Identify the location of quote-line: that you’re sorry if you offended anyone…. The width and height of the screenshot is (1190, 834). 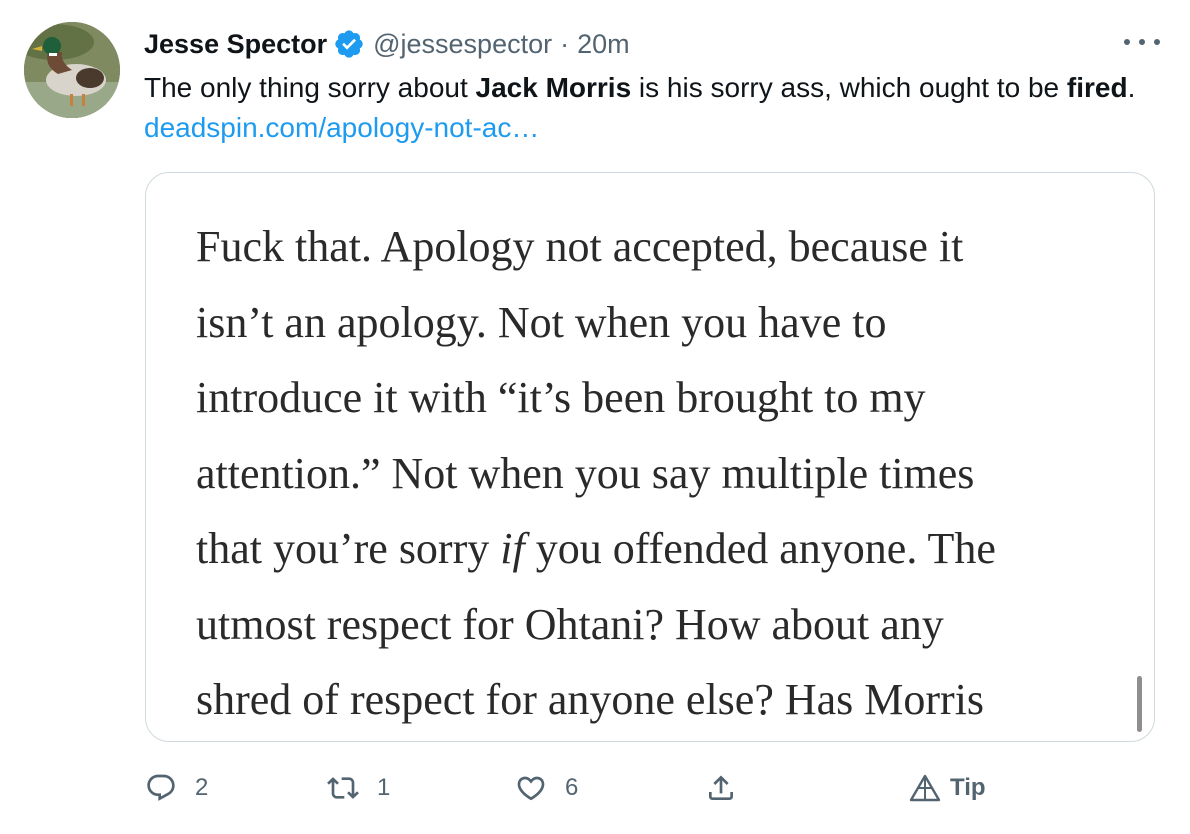
(661, 549).